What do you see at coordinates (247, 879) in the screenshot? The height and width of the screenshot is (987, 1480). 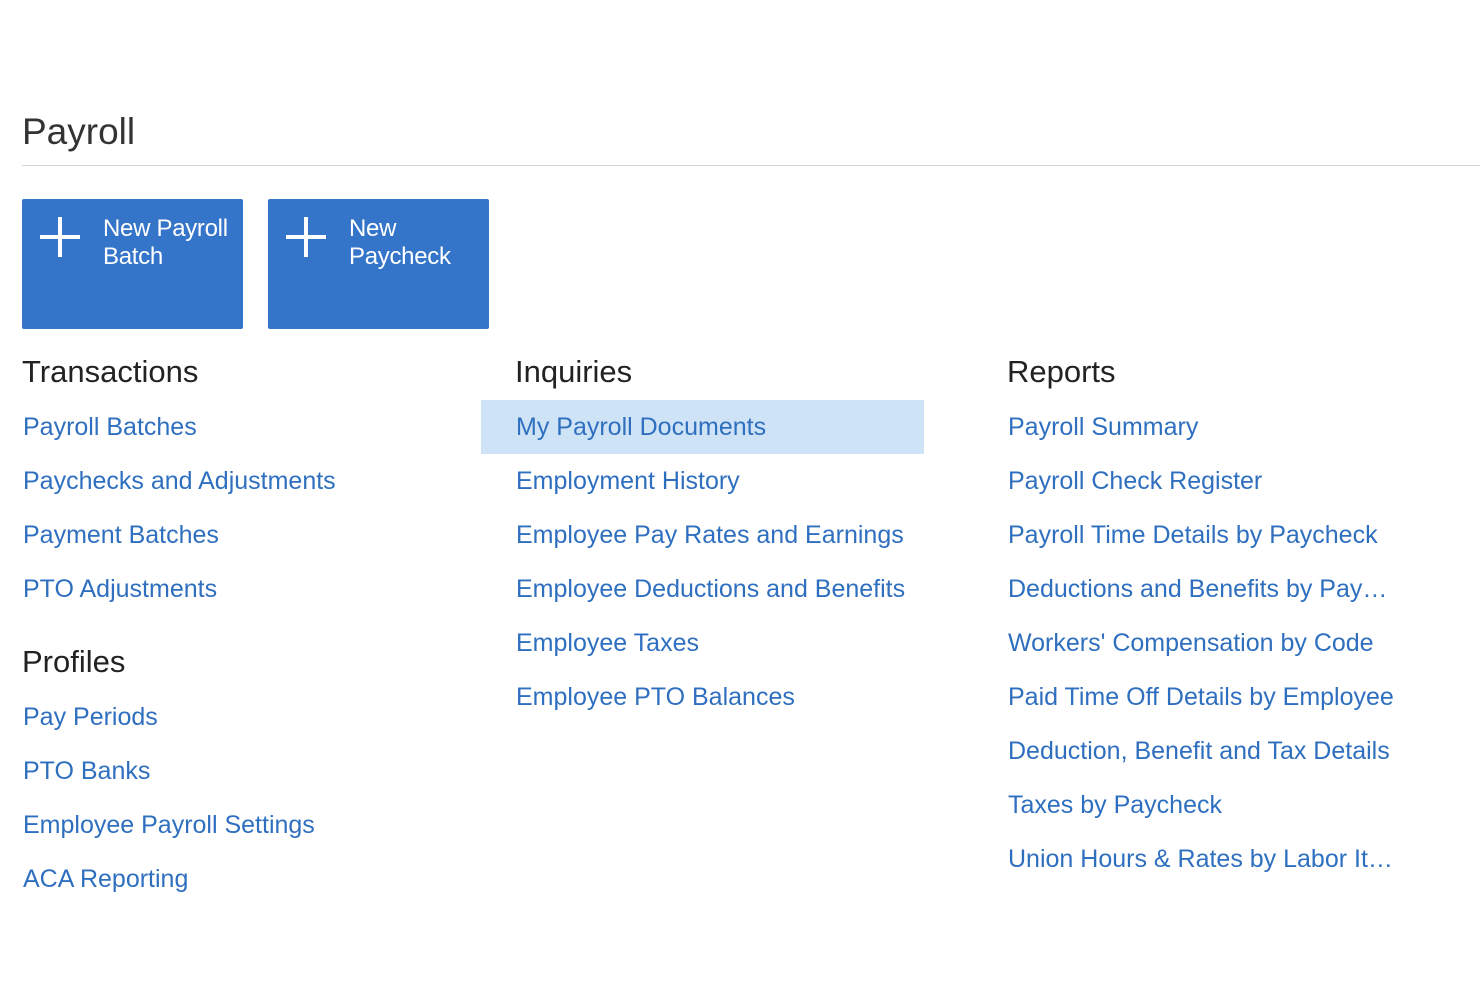 I see `link-aca-reporting: ACA Reporting` at bounding box center [247, 879].